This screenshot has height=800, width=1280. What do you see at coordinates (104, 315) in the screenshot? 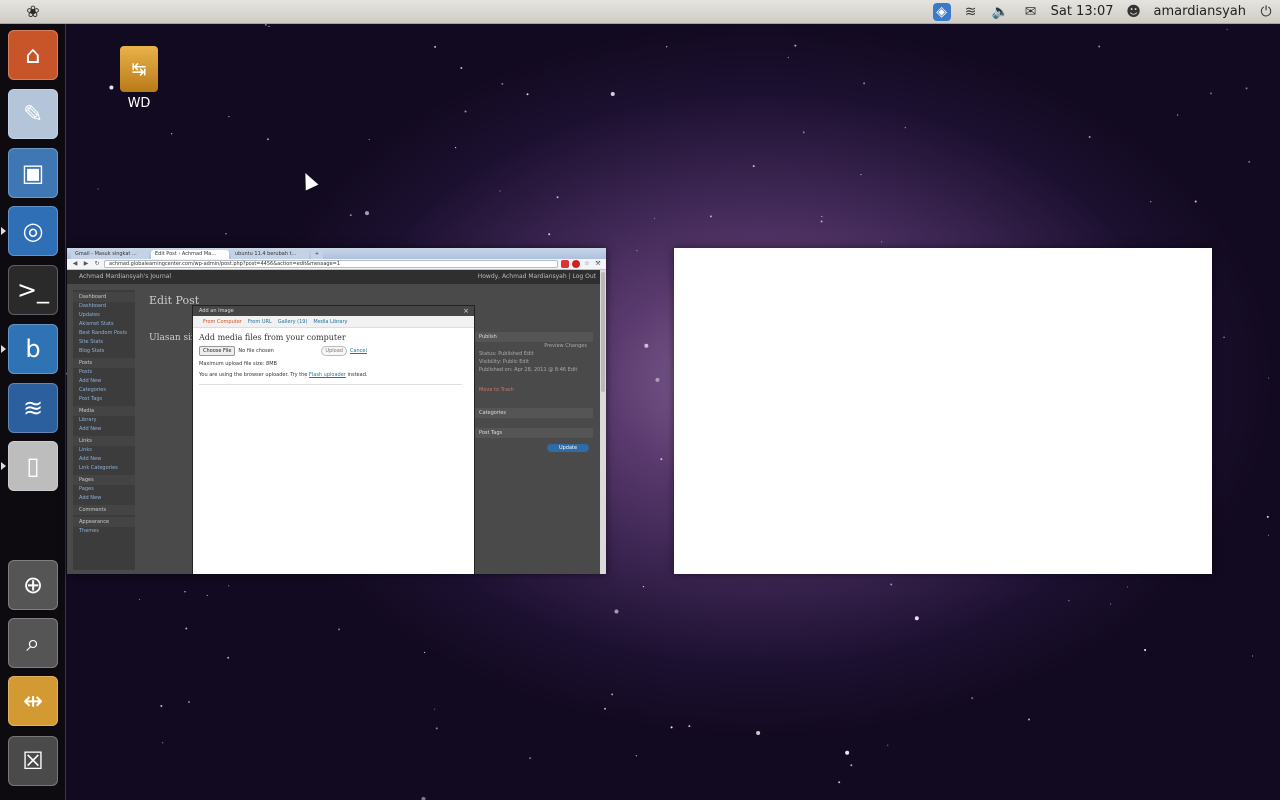
I see `wp-sidebar-item: Updates` at bounding box center [104, 315].